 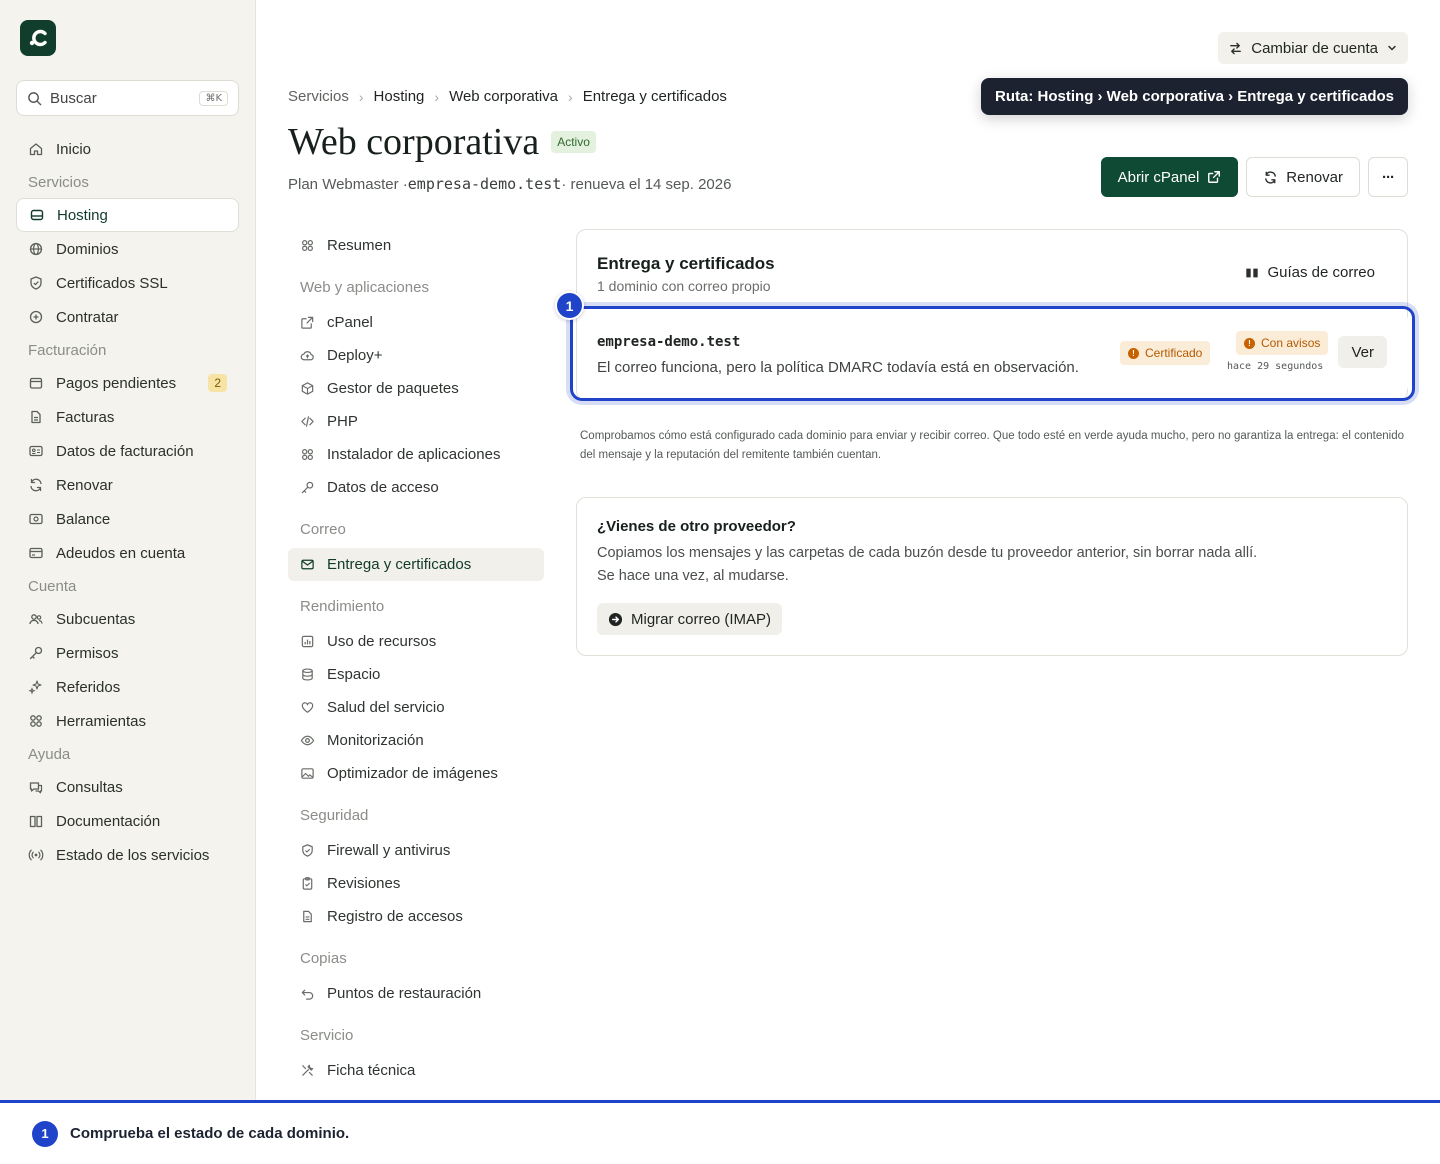 What do you see at coordinates (1362, 352) in the screenshot?
I see `view-domain-button: Ver` at bounding box center [1362, 352].